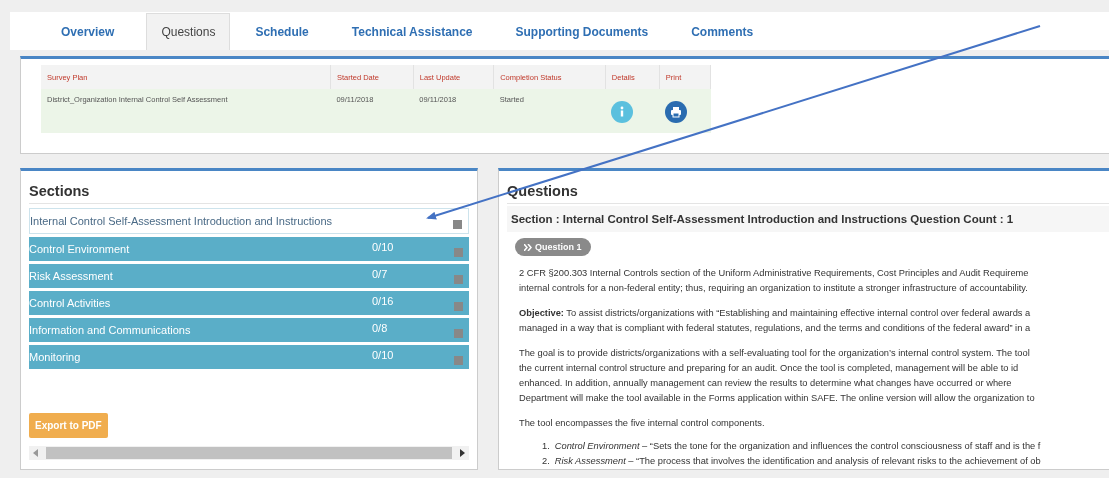  What do you see at coordinates (181, 221) in the screenshot?
I see `section-label: Internal Control Self-Assessment Introduction and Instructions` at bounding box center [181, 221].